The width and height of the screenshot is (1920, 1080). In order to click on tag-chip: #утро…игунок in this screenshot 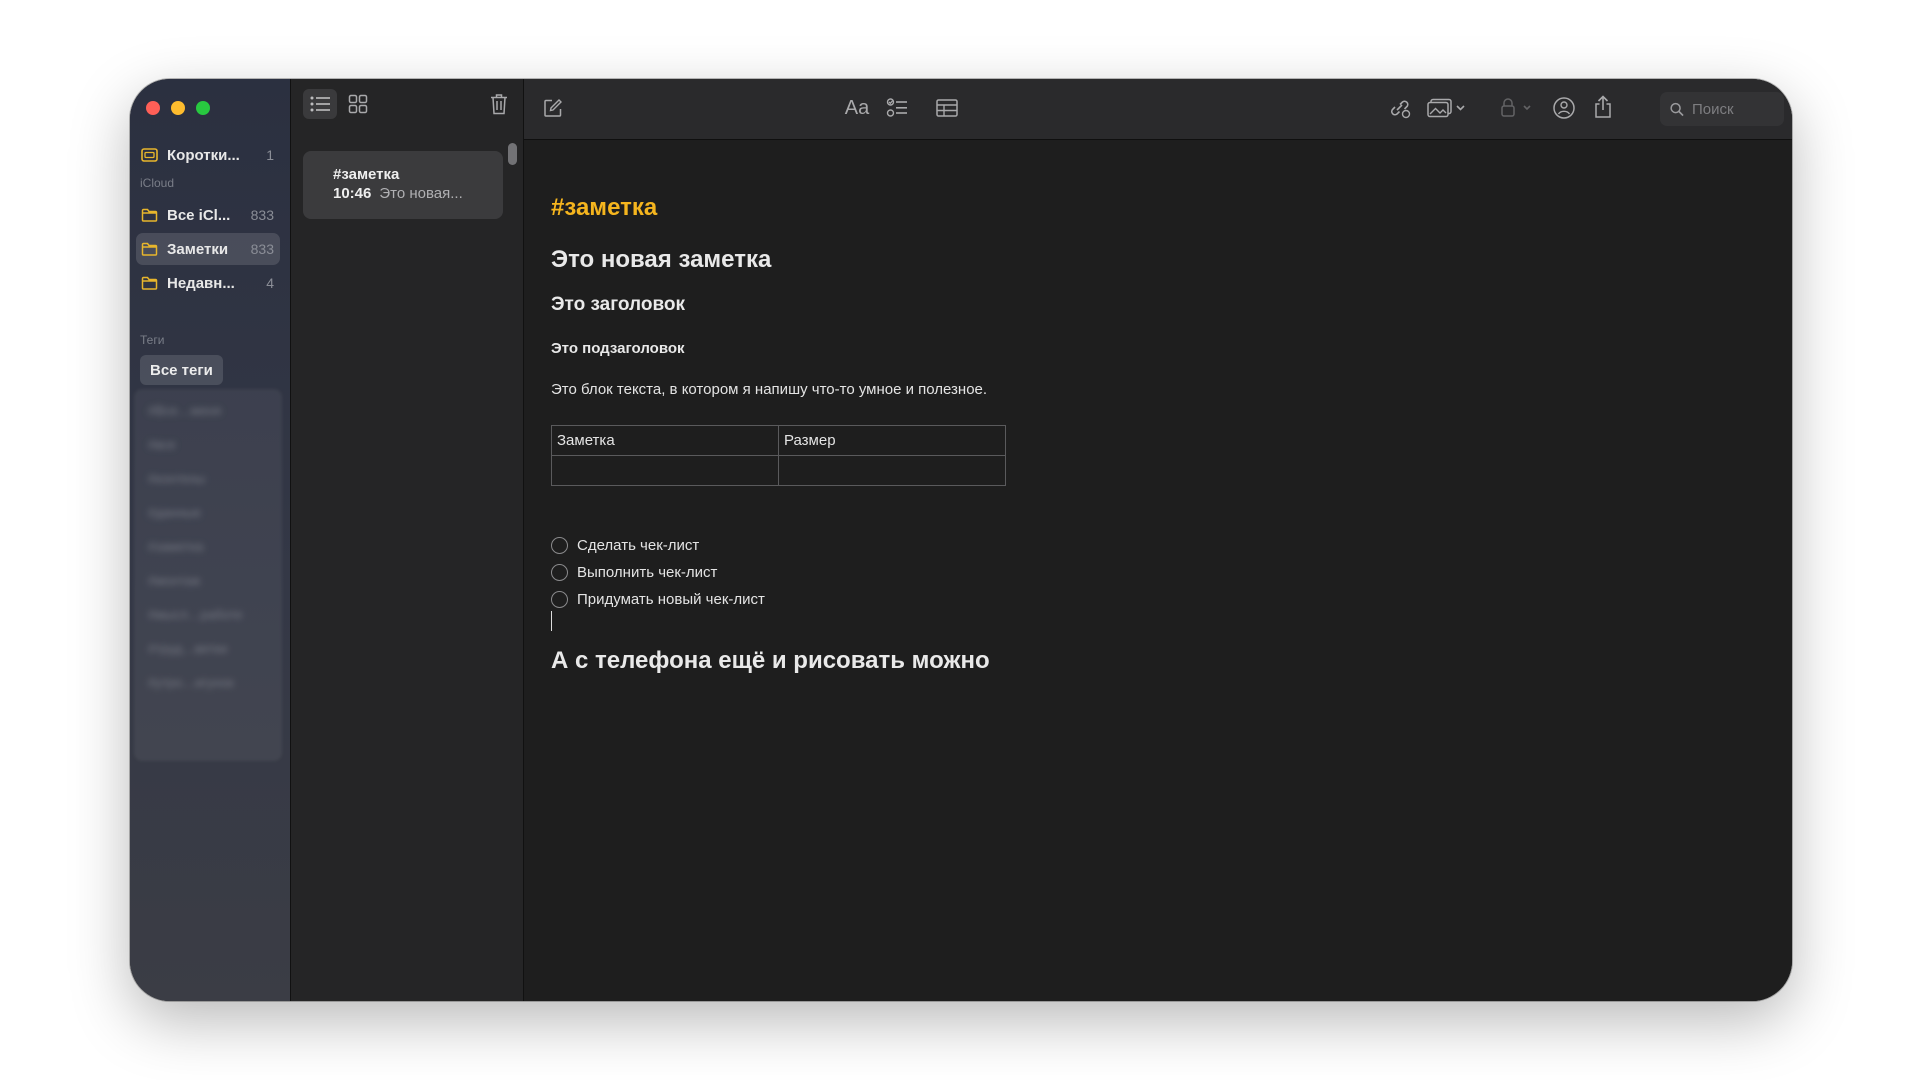, I will do `click(203, 685)`.